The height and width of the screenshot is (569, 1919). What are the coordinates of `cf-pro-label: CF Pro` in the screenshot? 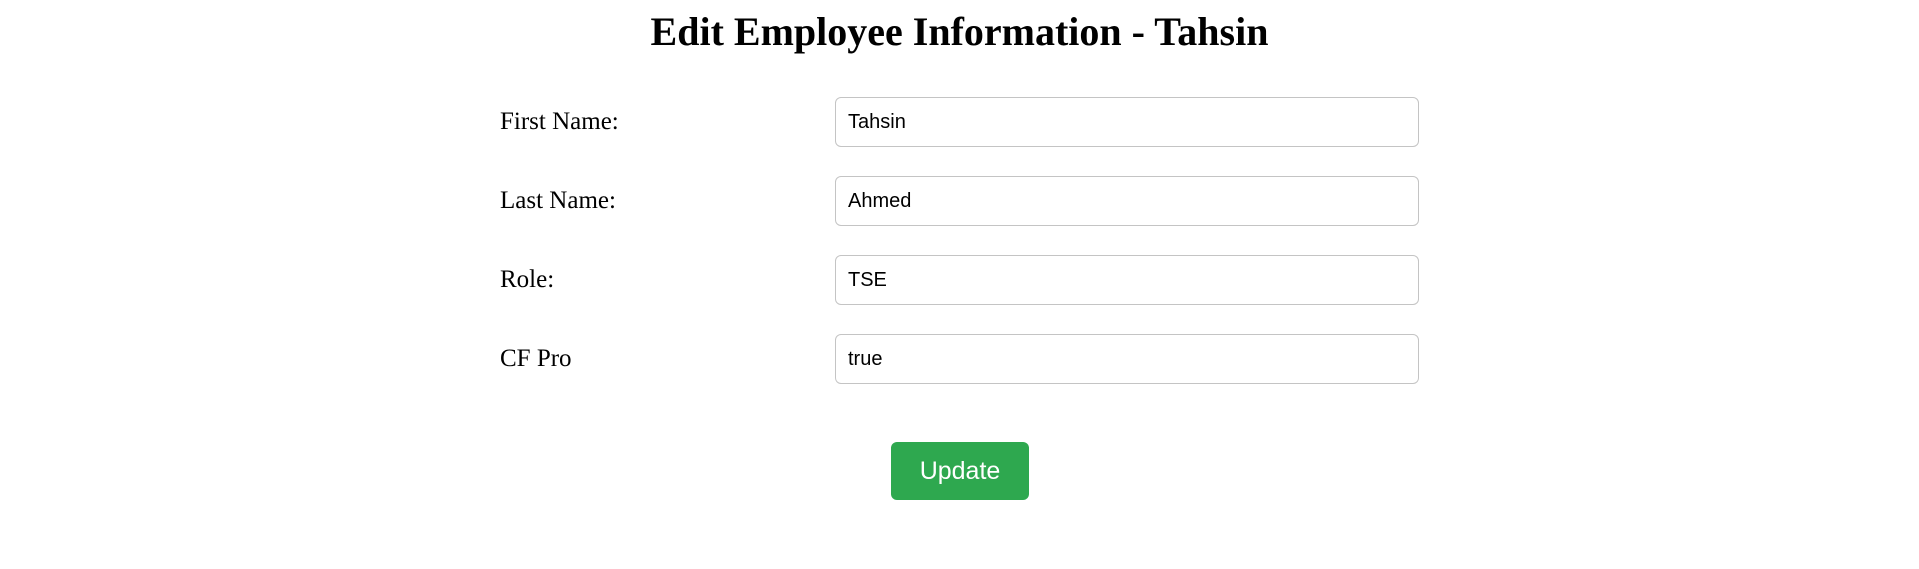 It's located at (536, 358).